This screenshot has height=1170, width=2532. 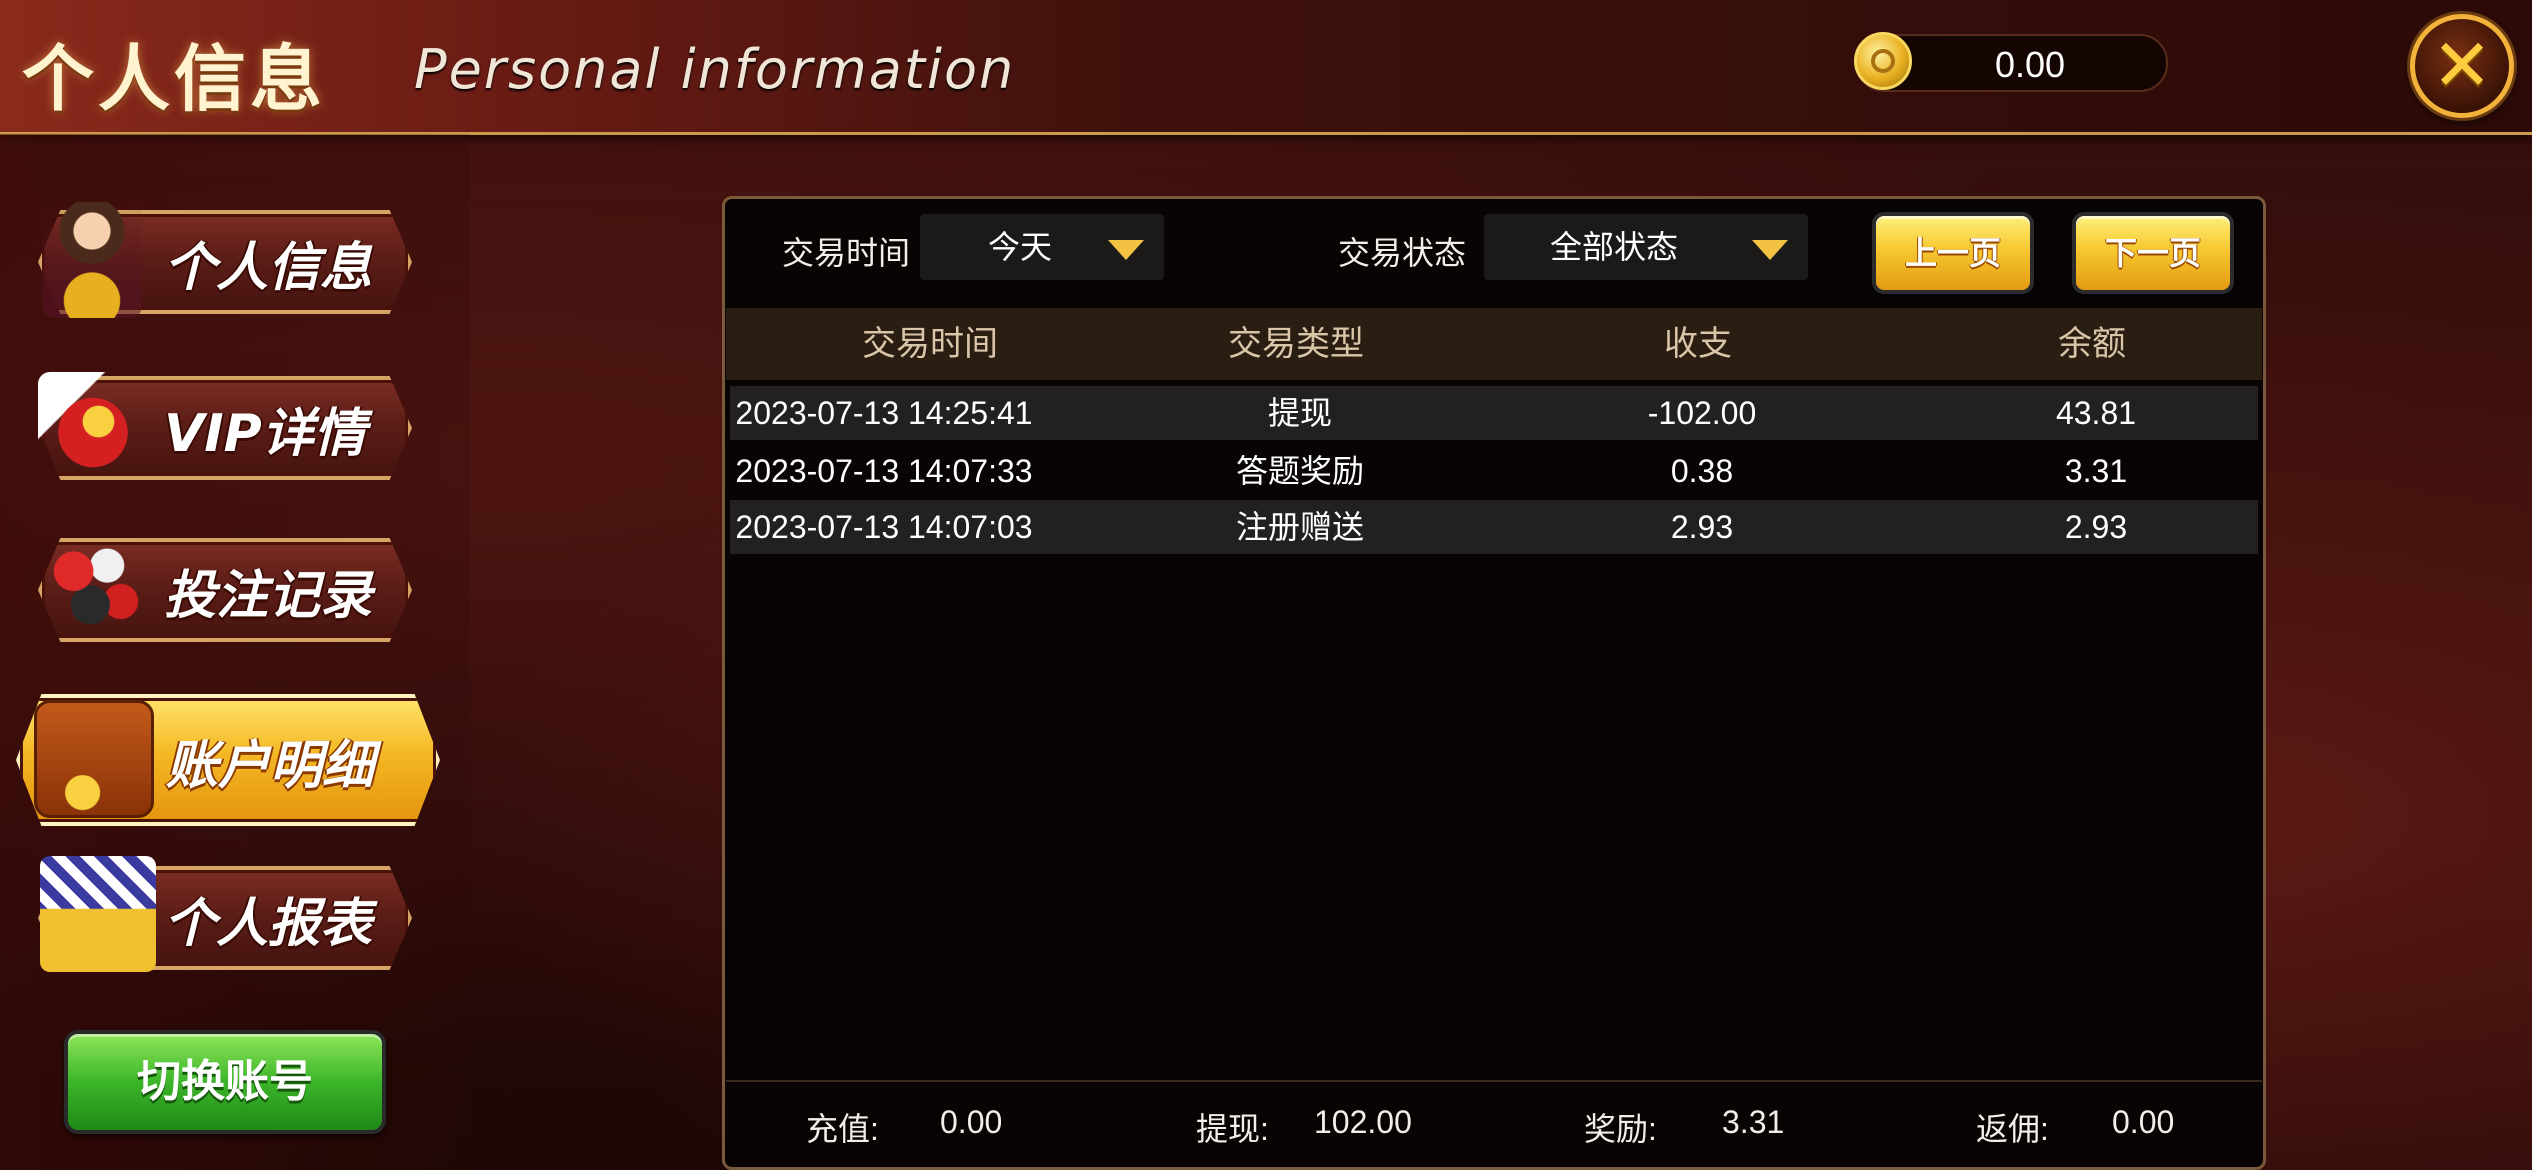 I want to click on cell-balance: 2.93, so click(x=2096, y=527).